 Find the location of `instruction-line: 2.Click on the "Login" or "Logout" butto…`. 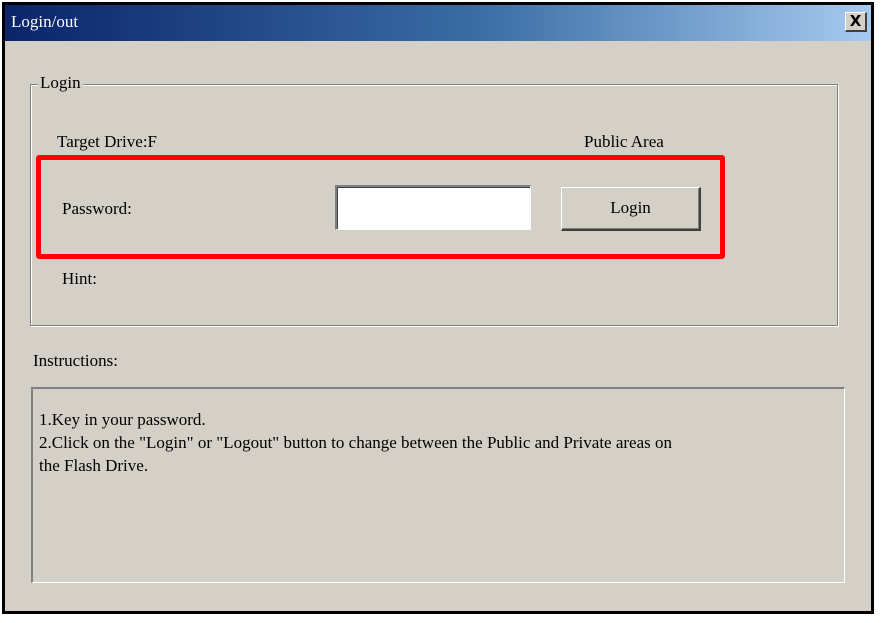

instruction-line: 2.Click on the "Login" or "Logout" butto… is located at coordinates (356, 442).